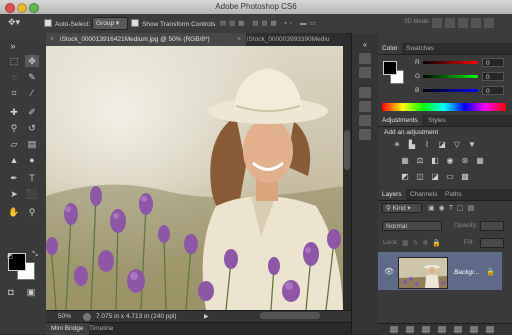  I want to click on blend-mode-dropdown: Normal, so click(412, 226).